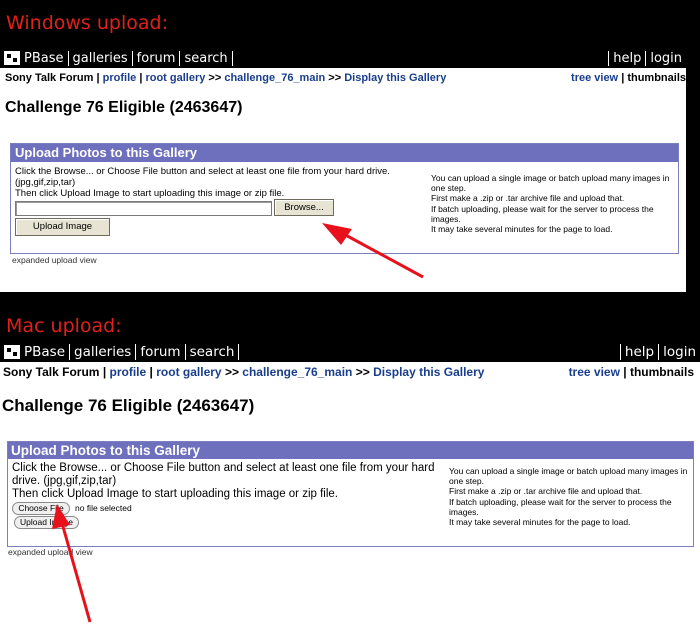  I want to click on choose-file-button: Choose File, so click(41, 508).